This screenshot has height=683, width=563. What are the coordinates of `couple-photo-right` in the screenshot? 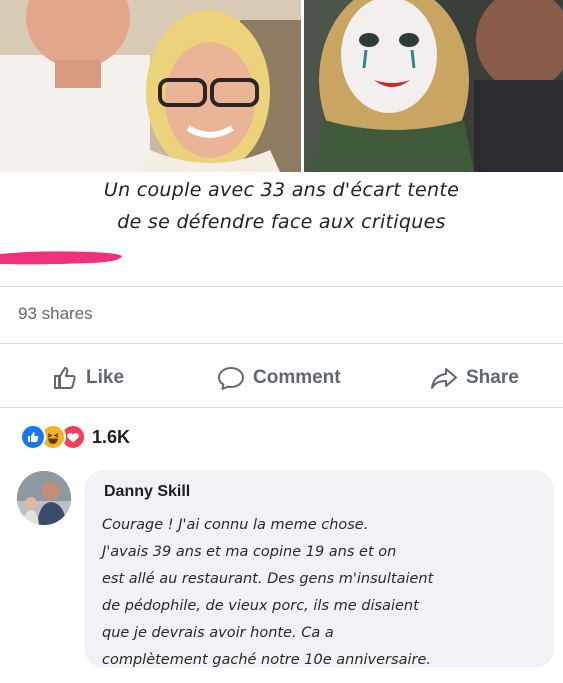 It's located at (433, 86).